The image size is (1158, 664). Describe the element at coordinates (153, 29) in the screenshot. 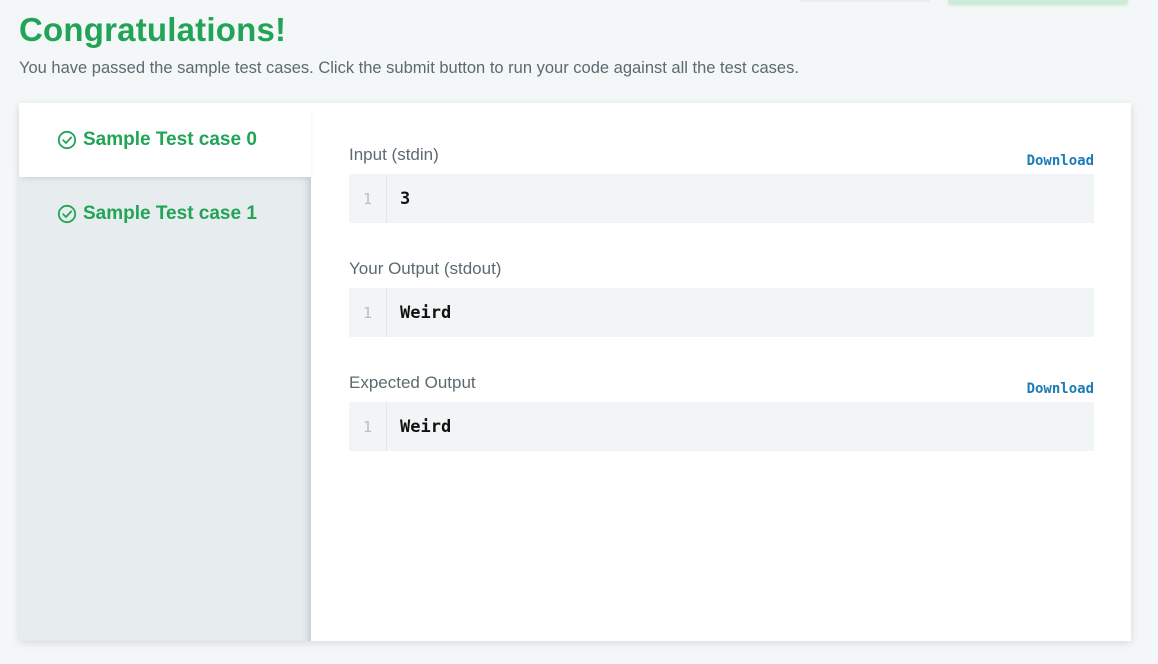

I see `page-title: Congratulations!` at that location.